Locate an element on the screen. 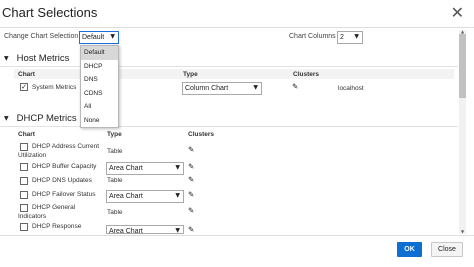  system-metrics-label: System Metrics is located at coordinates (54, 87).